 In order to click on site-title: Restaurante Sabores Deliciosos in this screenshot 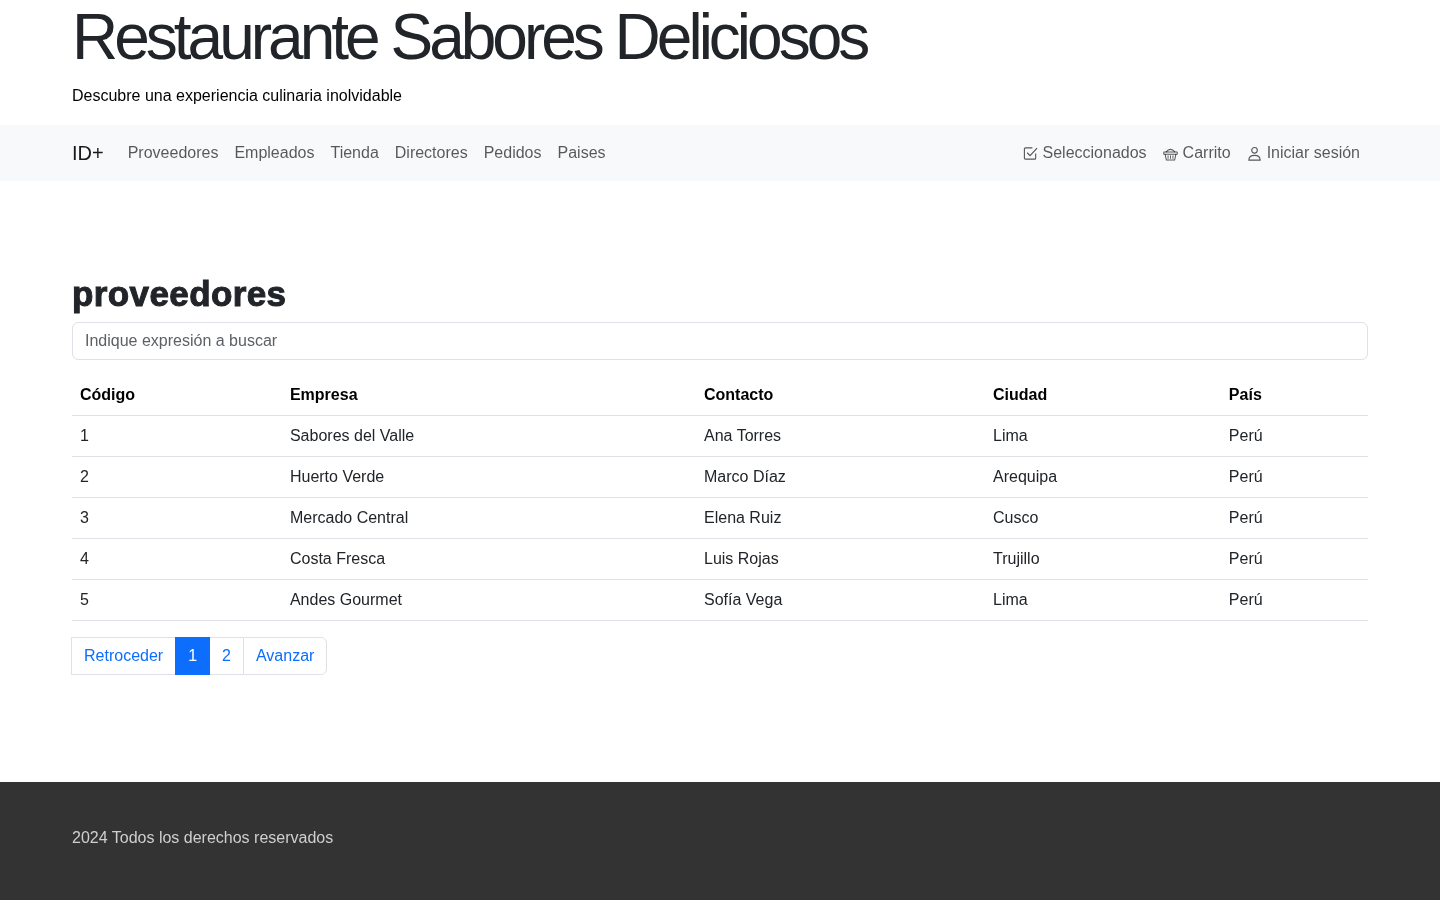, I will do `click(469, 37)`.